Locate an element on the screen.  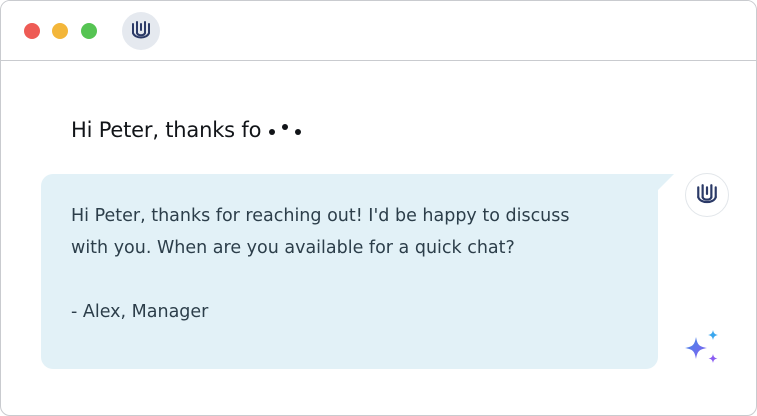
draft-text: Hi Peter, thanks fo is located at coordinates (166, 130).